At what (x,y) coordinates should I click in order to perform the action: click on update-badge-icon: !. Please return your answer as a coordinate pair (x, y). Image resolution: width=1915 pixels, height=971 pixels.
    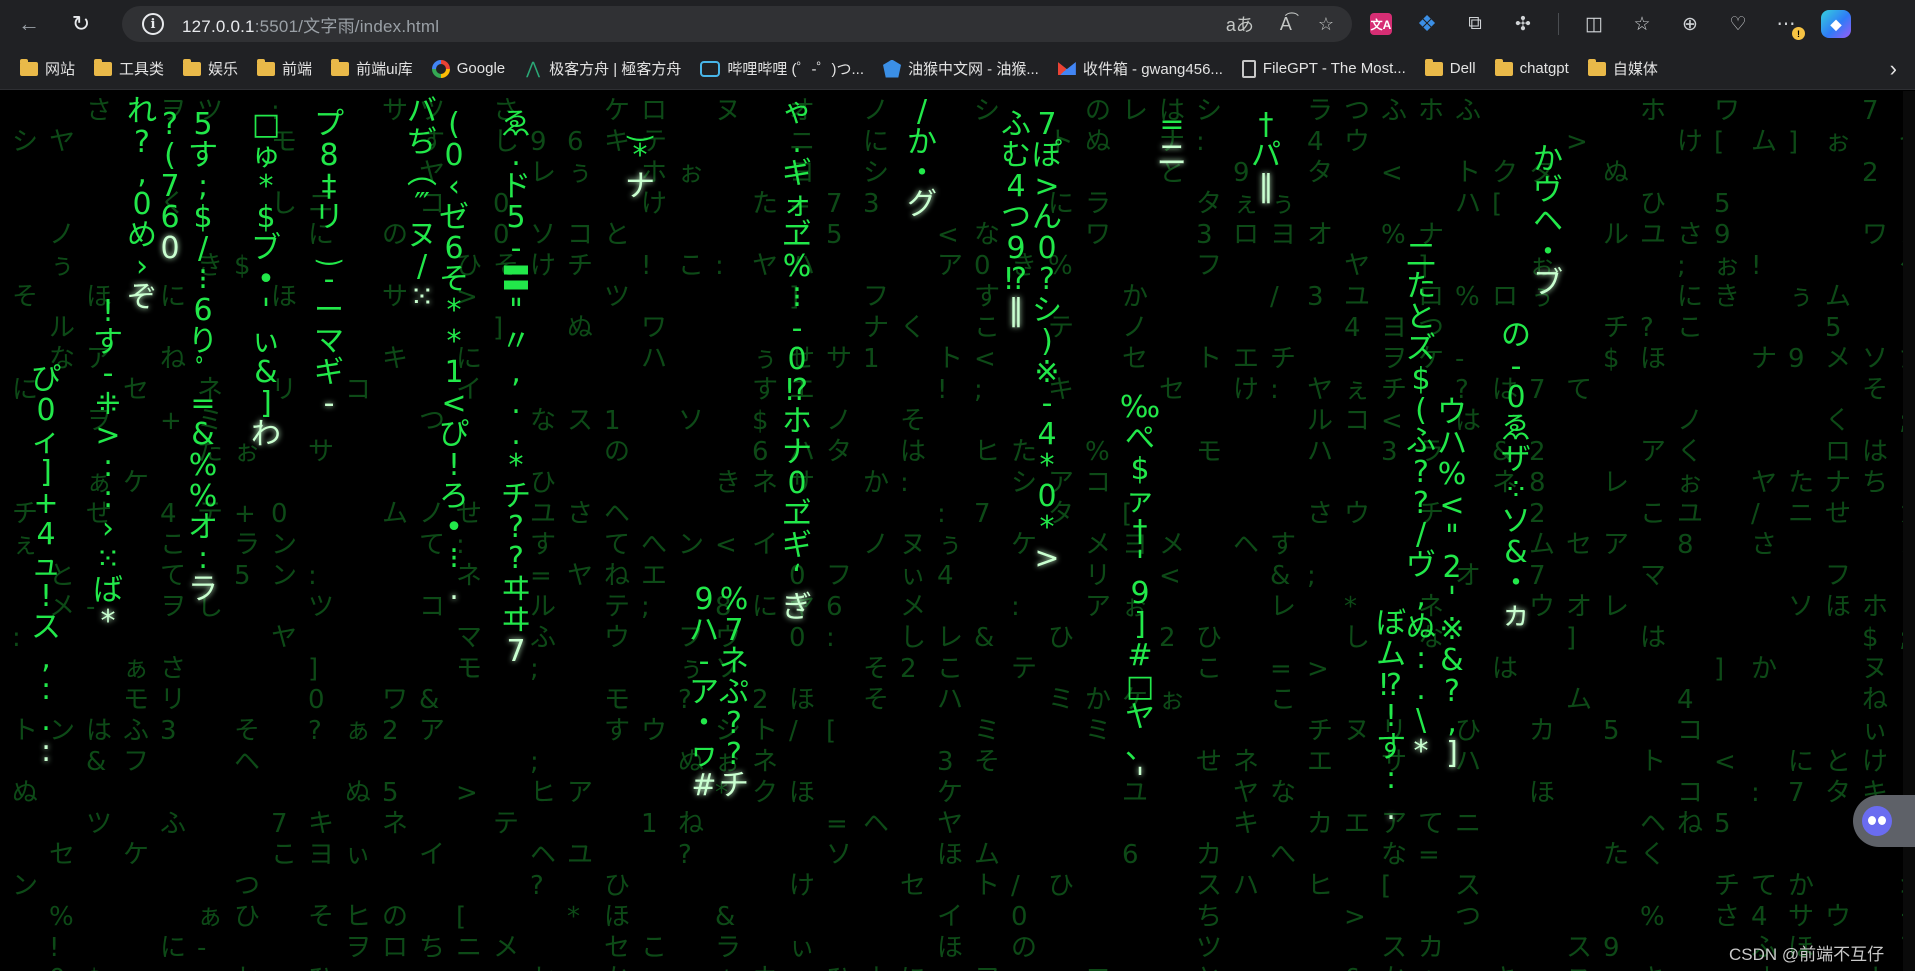
    Looking at the image, I should click on (1798, 33).